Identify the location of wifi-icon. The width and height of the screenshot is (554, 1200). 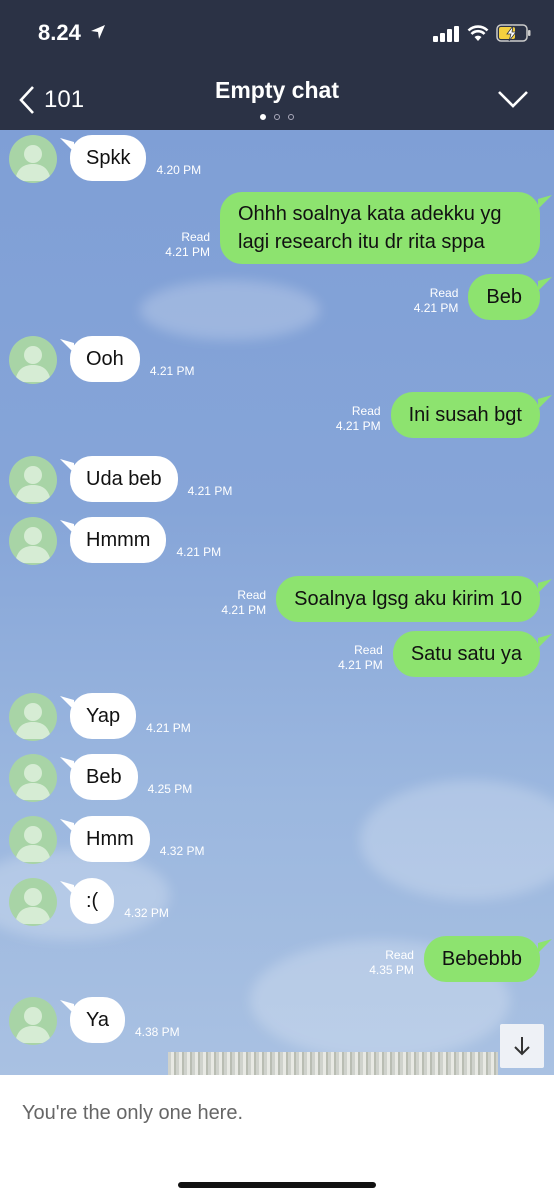
(478, 33).